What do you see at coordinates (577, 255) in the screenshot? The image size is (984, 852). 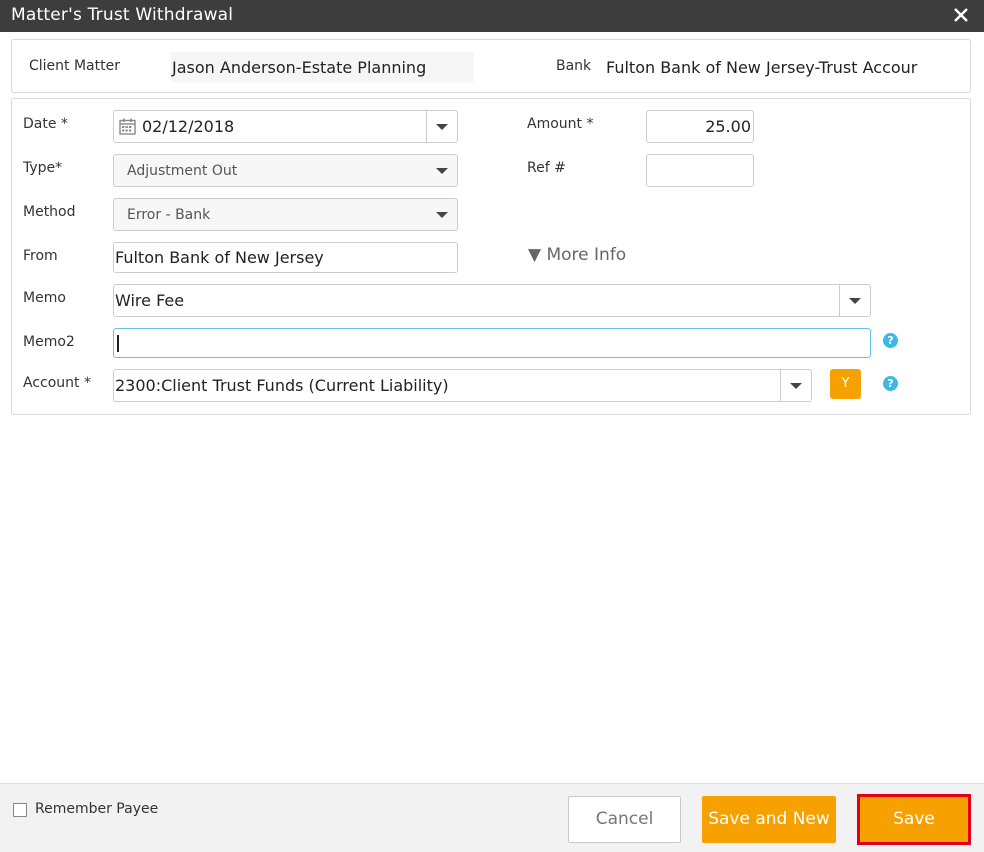 I see `more-info-toggle: ▼ More Info` at bounding box center [577, 255].